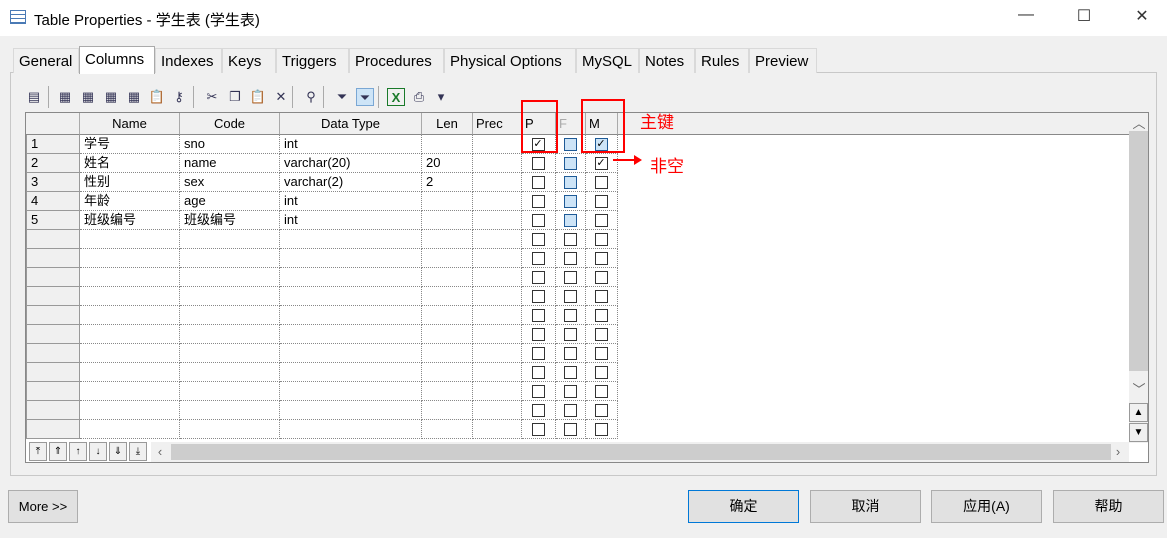 This screenshot has height=538, width=1167. What do you see at coordinates (783, 60) in the screenshot?
I see `tab-preview: Preview` at bounding box center [783, 60].